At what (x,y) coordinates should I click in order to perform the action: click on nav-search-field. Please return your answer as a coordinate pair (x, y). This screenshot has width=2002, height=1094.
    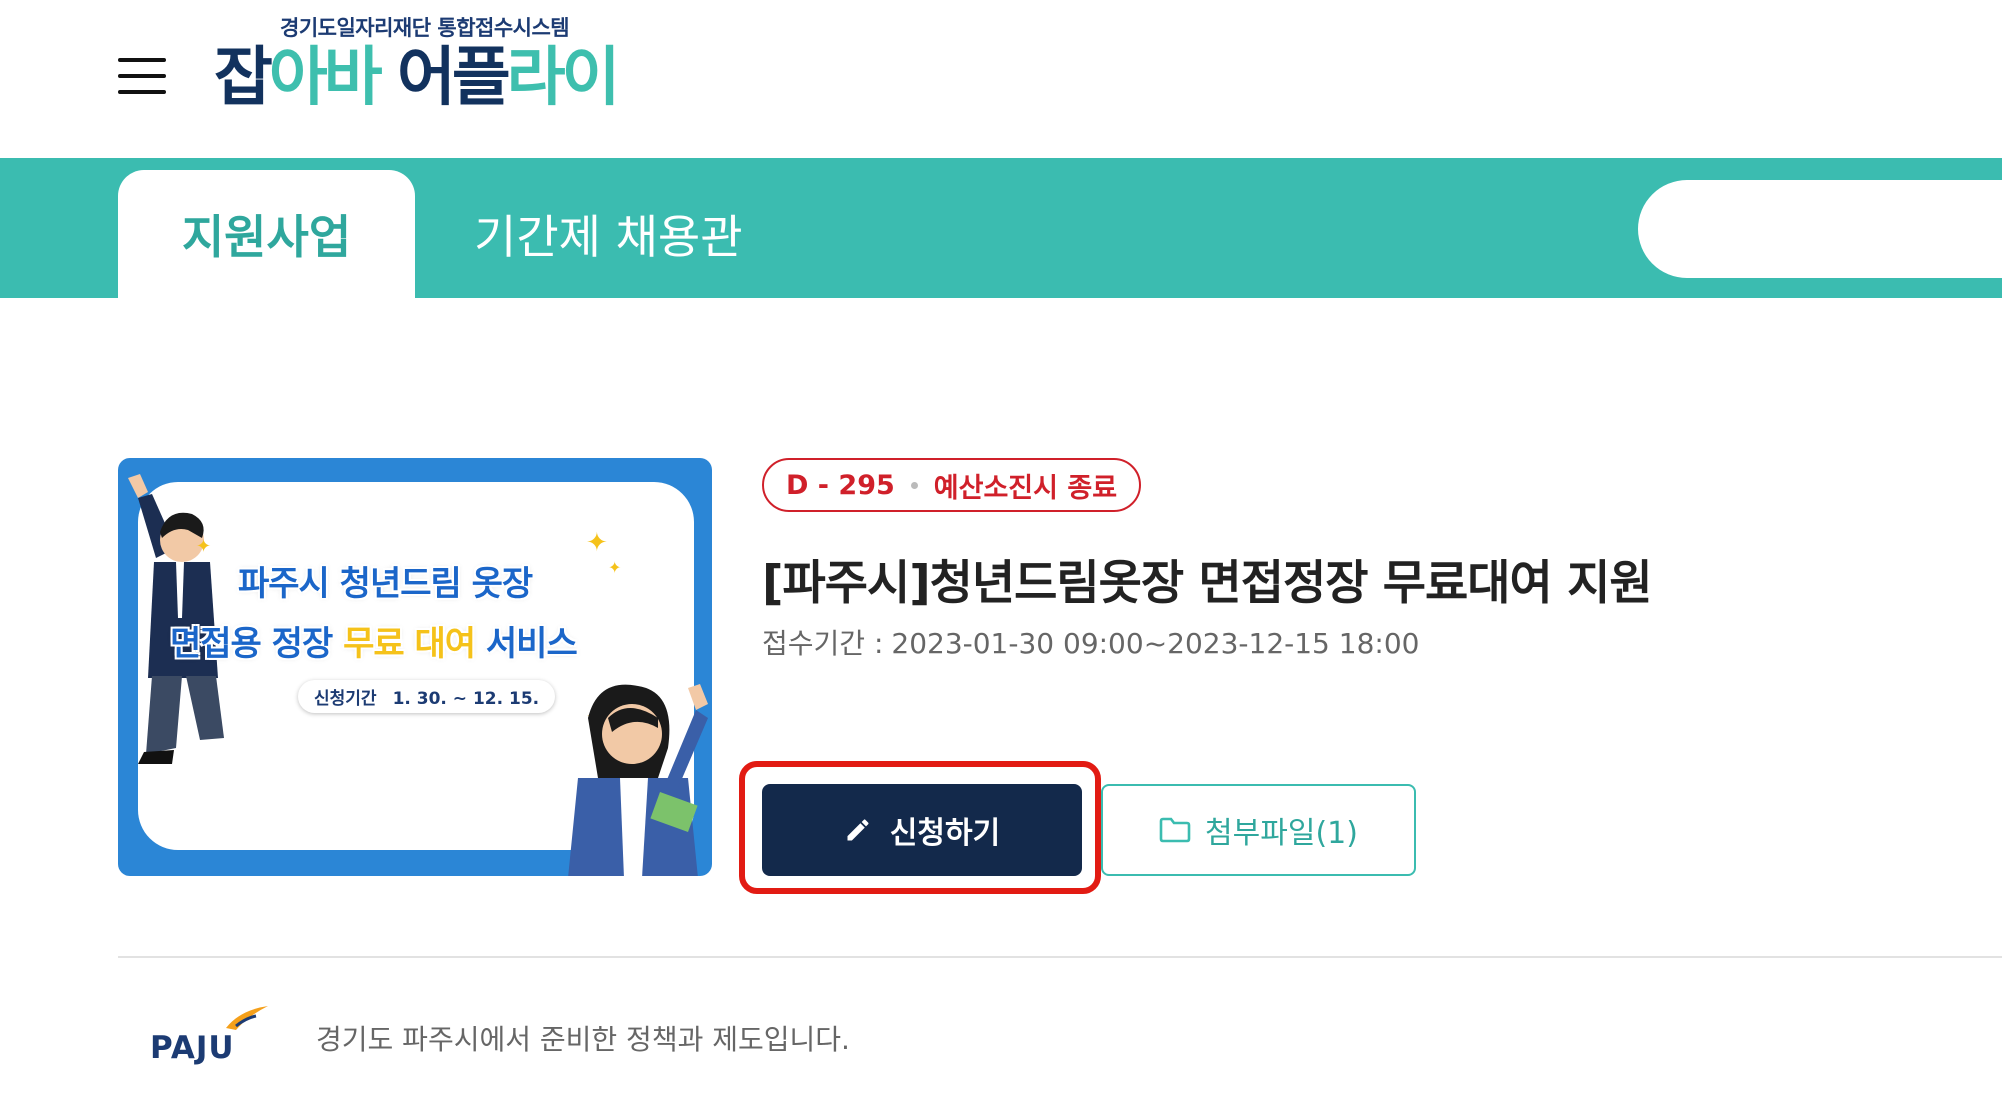
    Looking at the image, I should click on (1820, 229).